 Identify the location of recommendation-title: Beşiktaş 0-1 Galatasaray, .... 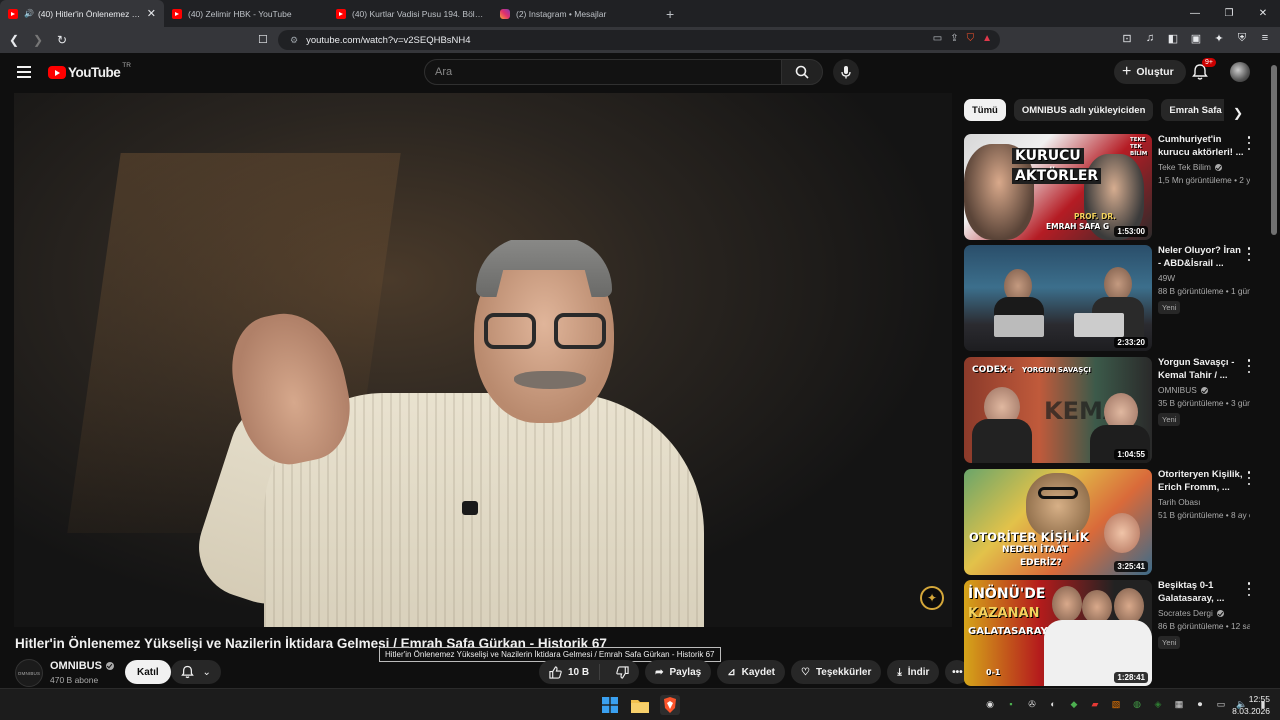
(1201, 592).